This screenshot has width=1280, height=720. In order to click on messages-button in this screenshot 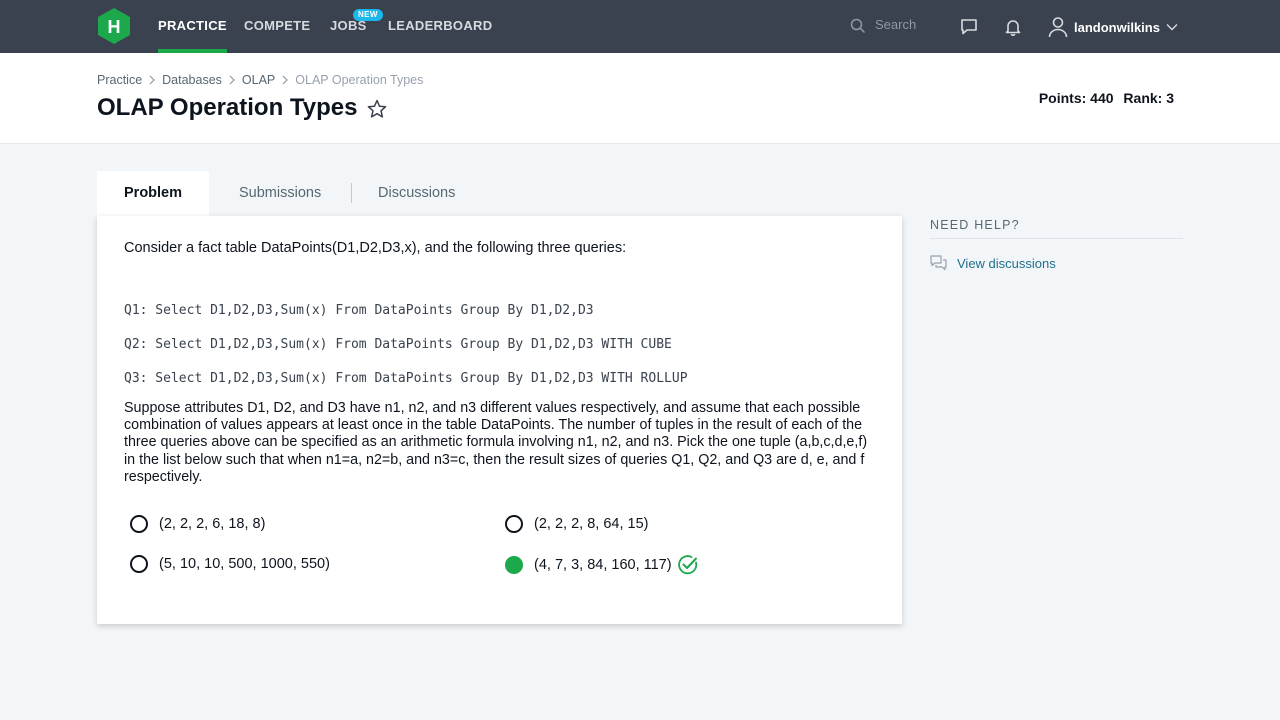, I will do `click(969, 27)`.